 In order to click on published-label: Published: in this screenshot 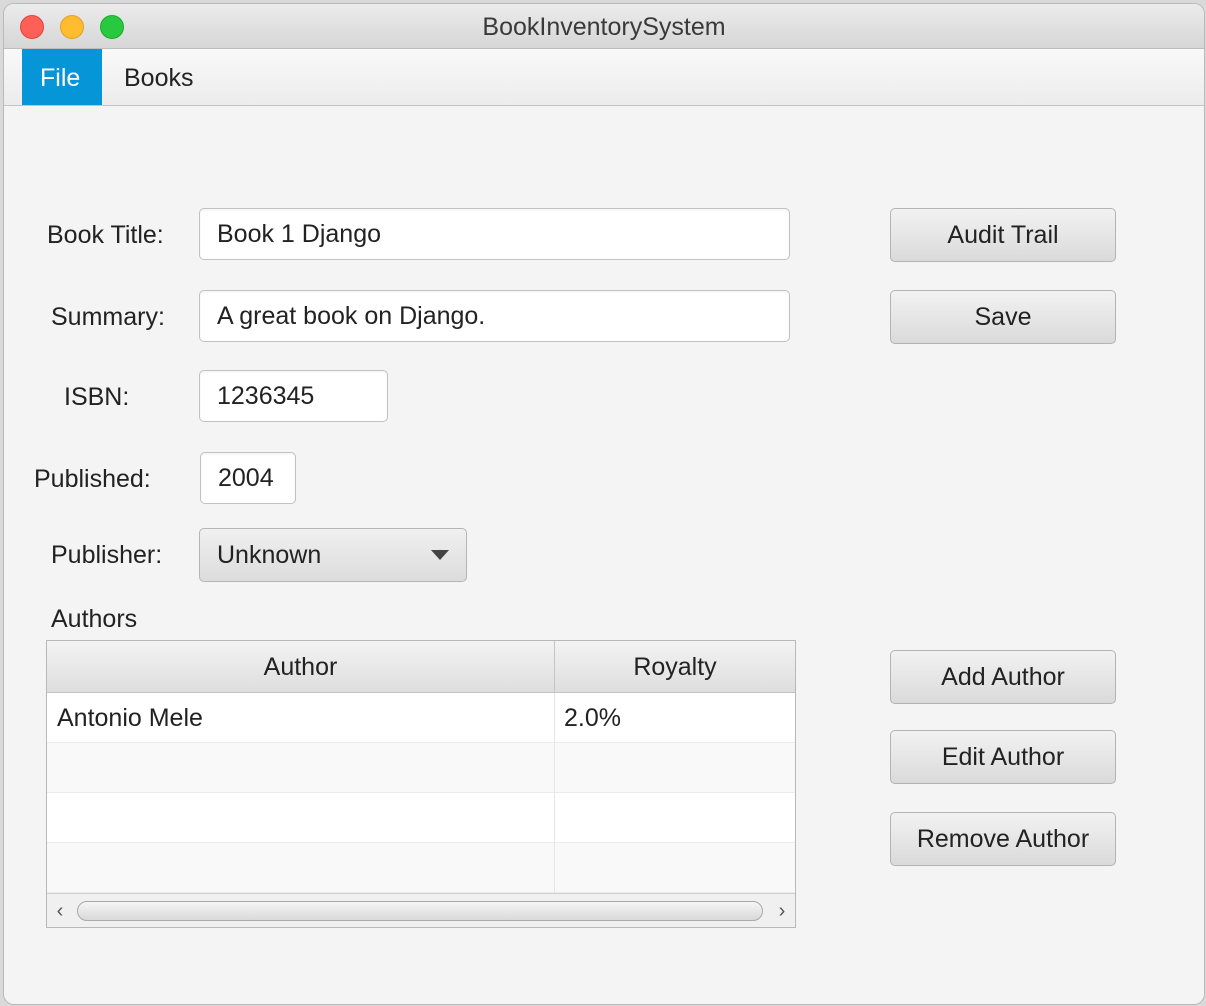, I will do `click(92, 479)`.